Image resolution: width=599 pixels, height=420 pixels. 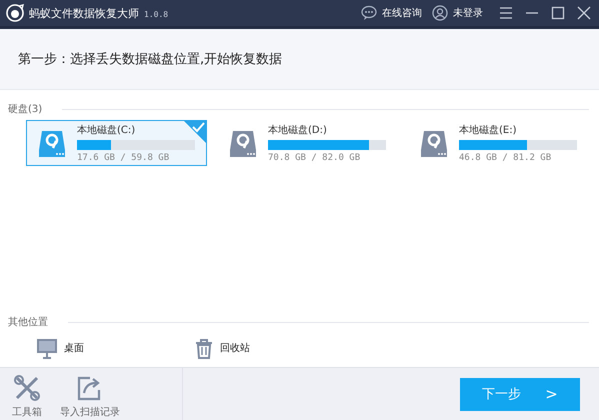 What do you see at coordinates (84, 13) in the screenshot?
I see `window-title: 蚂蚁文件数据恢复大师` at bounding box center [84, 13].